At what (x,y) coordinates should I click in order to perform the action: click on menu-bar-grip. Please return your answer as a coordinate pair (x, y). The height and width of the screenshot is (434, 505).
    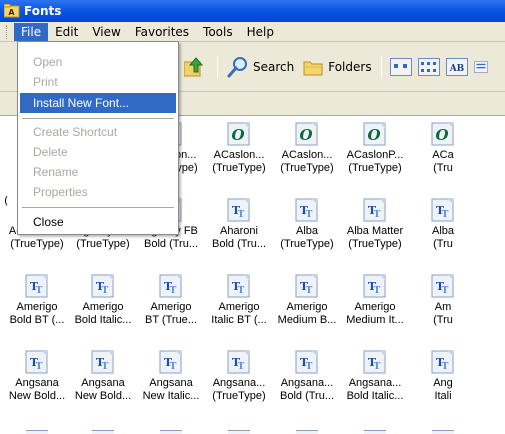
    Looking at the image, I should click on (7, 31).